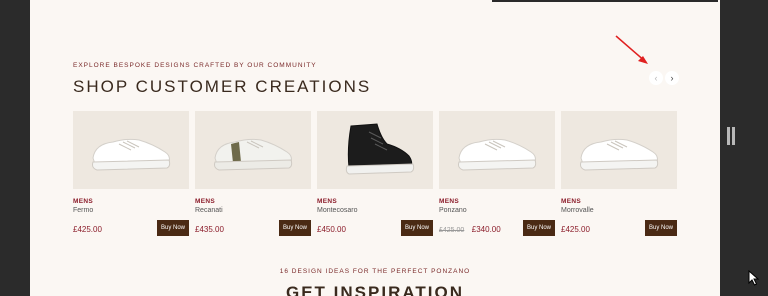 The height and width of the screenshot is (296, 768). I want to click on chevron-right-icon: ›, so click(672, 77).